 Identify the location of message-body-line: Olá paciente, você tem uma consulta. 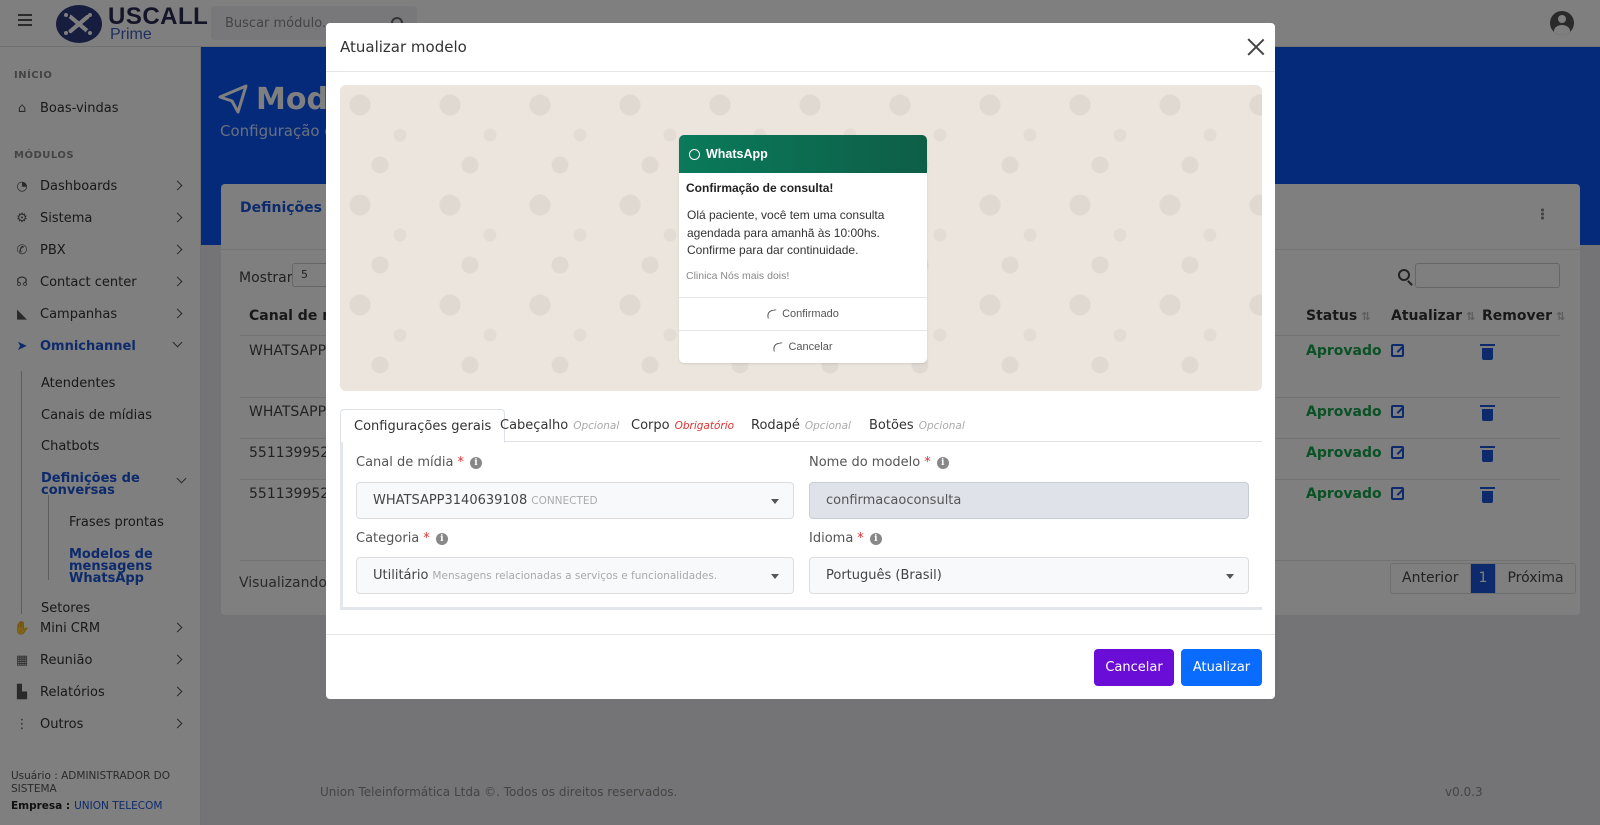
(786, 215).